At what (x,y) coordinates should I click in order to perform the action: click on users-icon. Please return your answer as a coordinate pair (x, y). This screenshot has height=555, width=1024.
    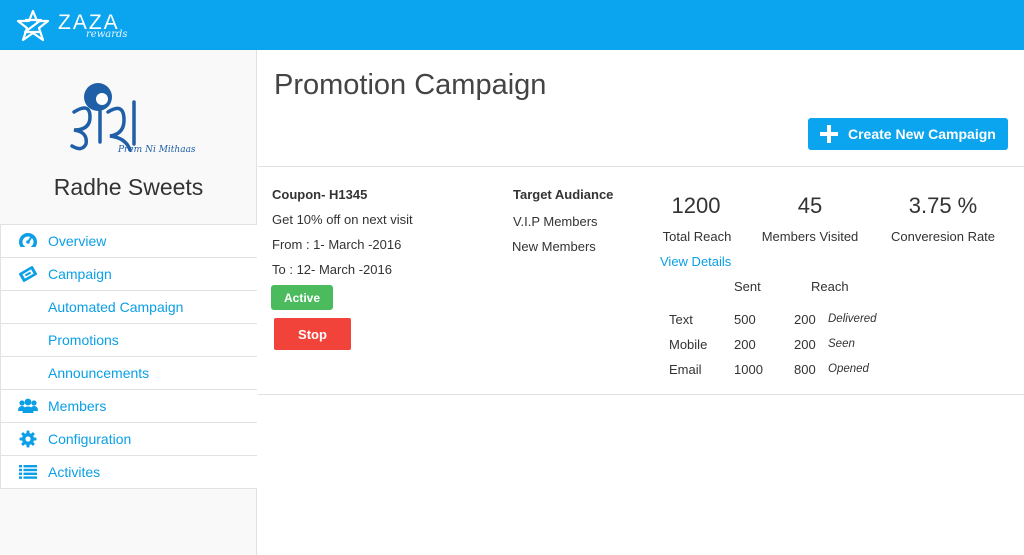
    Looking at the image, I should click on (28, 406).